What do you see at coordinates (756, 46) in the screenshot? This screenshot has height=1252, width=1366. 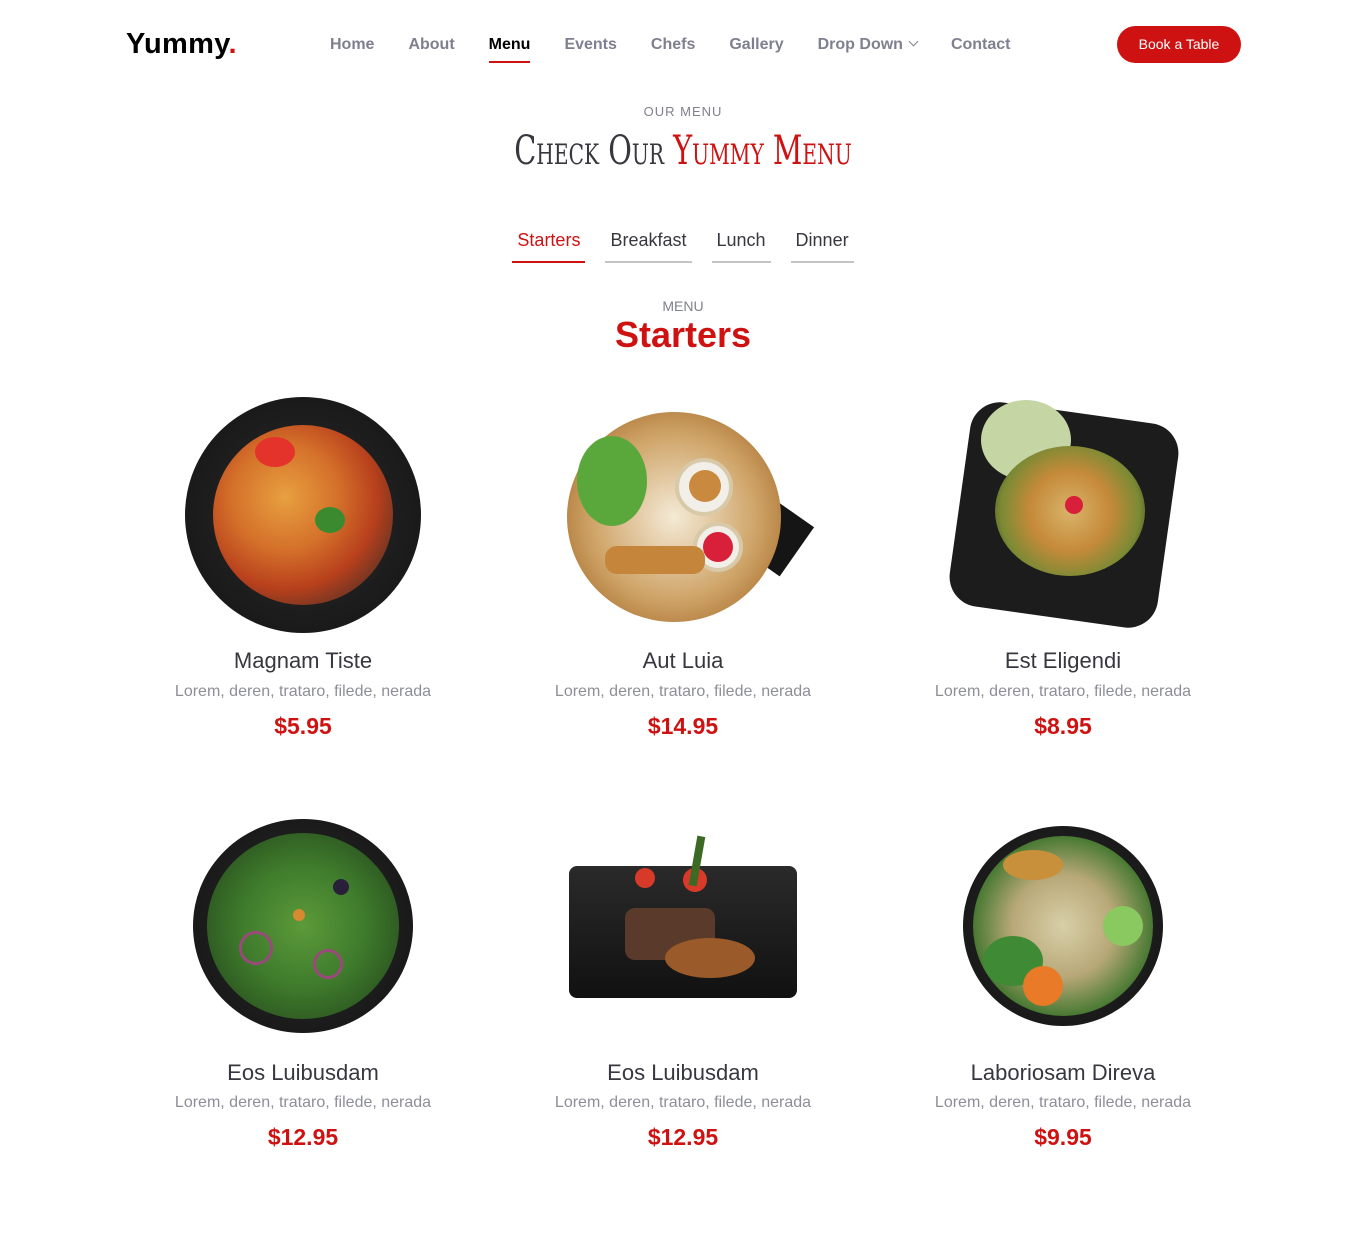 I see `nav-gallery: Gallery` at bounding box center [756, 46].